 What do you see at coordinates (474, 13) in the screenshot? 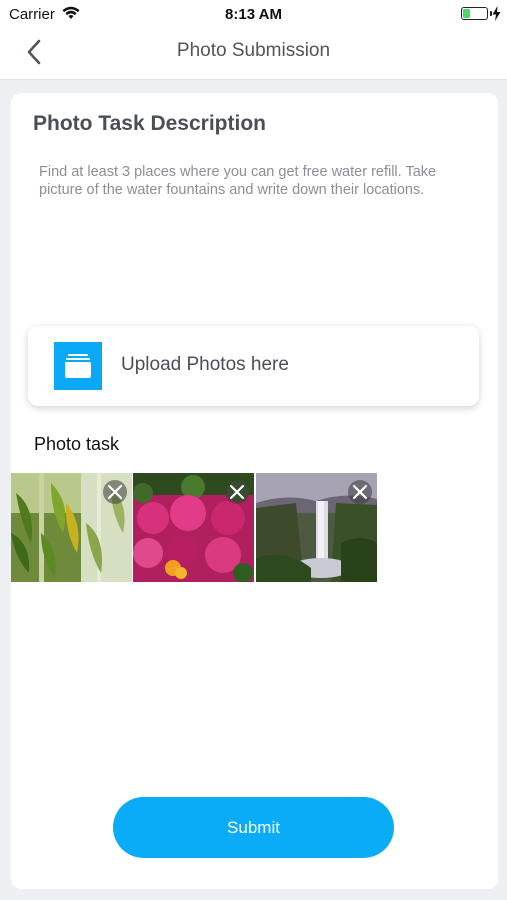
I see `battery-icon` at bounding box center [474, 13].